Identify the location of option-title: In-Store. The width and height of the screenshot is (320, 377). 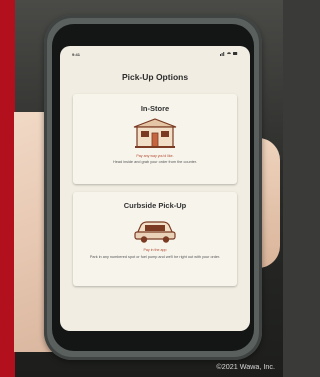
(155, 108).